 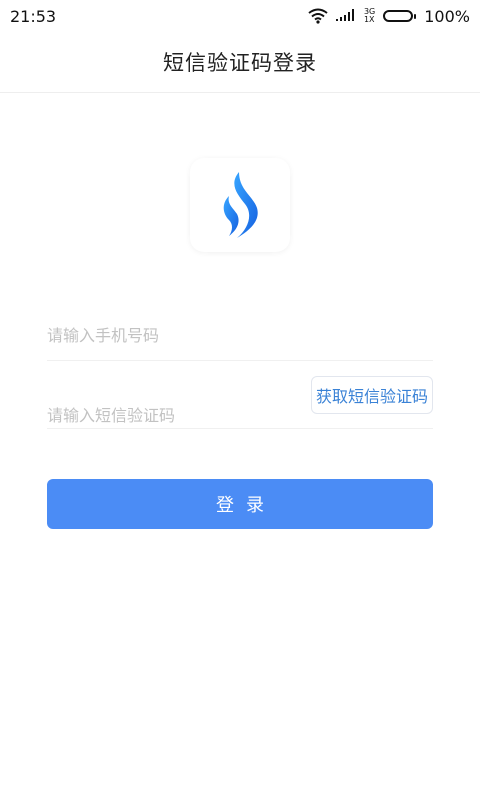 What do you see at coordinates (400, 16) in the screenshot?
I see `battery-icon` at bounding box center [400, 16].